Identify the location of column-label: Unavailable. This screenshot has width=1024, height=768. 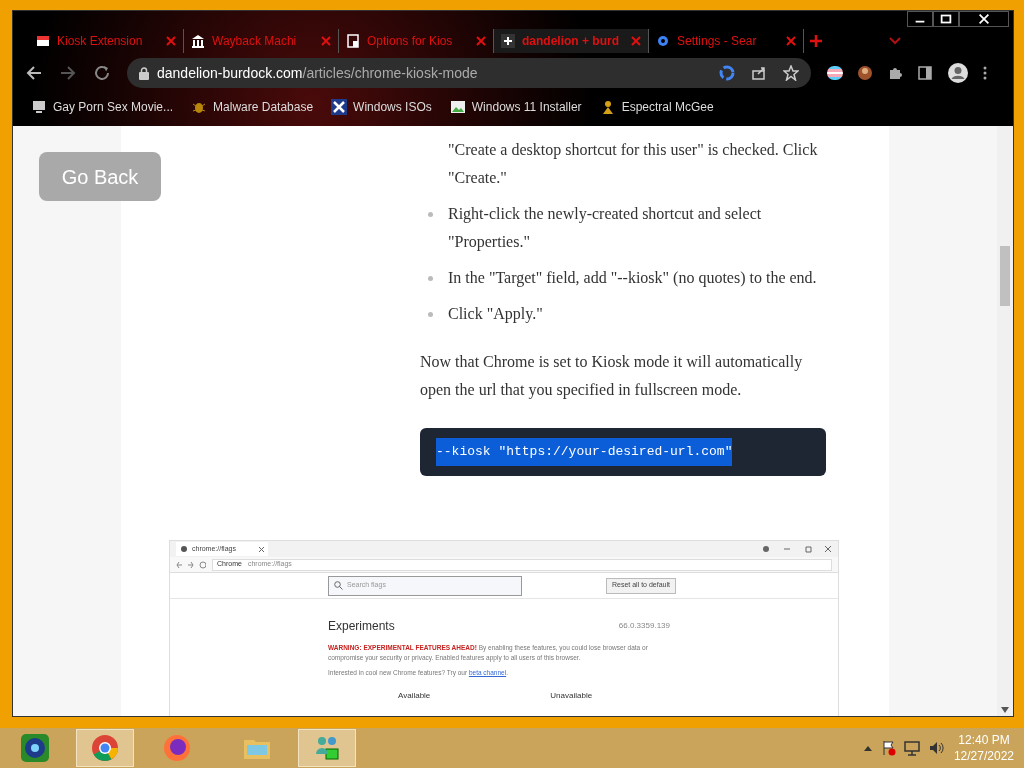
(571, 695).